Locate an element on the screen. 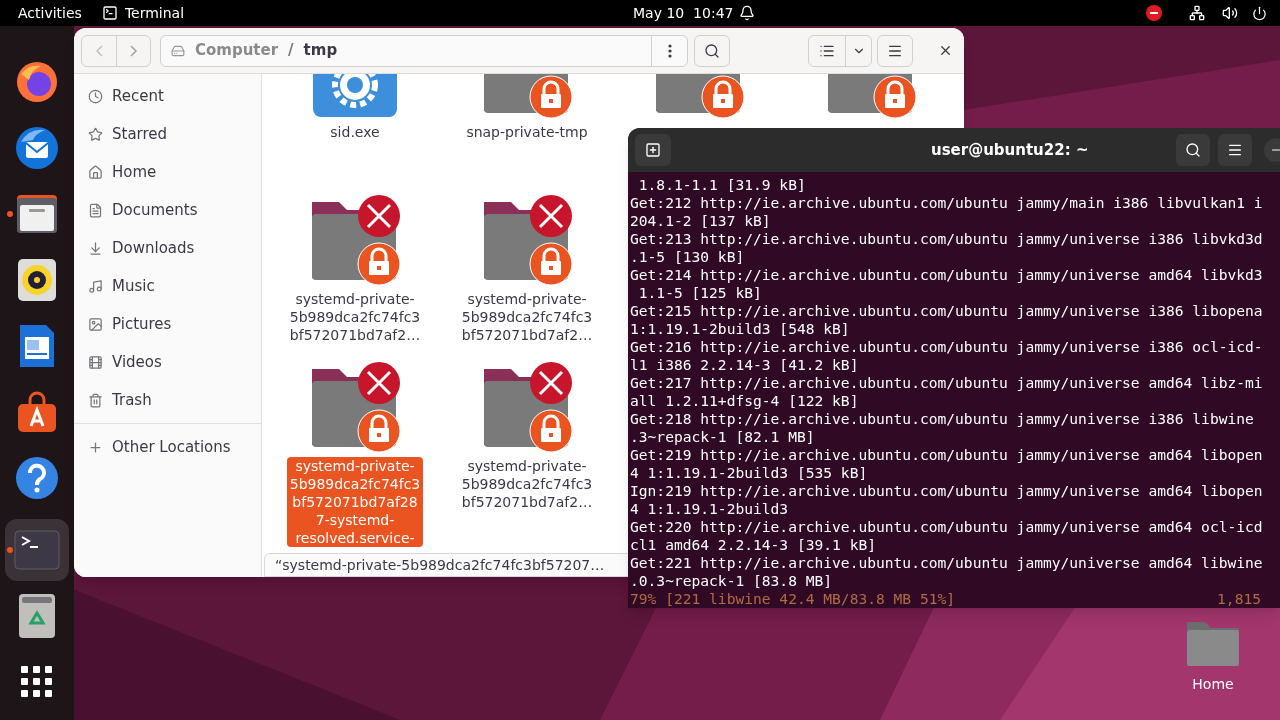  app-grid-icon is located at coordinates (37, 682).